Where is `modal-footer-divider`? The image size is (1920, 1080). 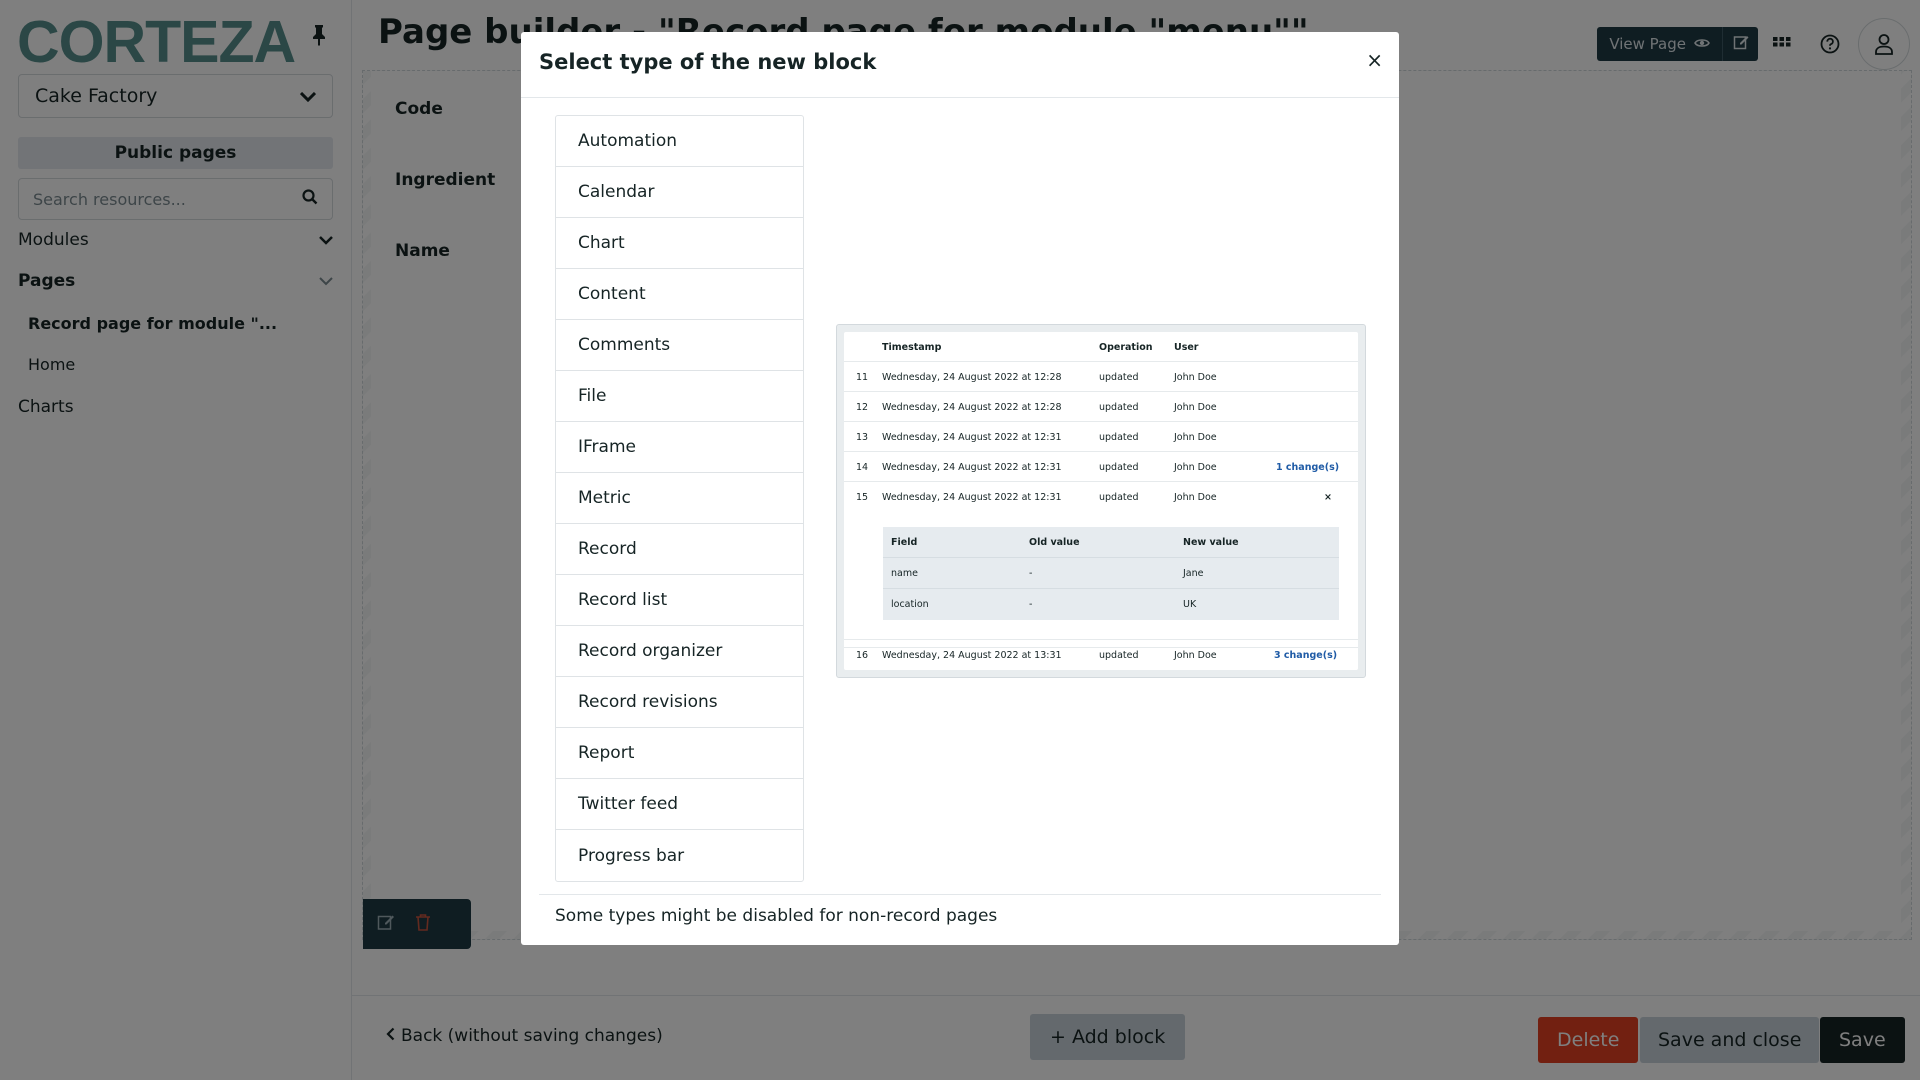 modal-footer-divider is located at coordinates (960, 894).